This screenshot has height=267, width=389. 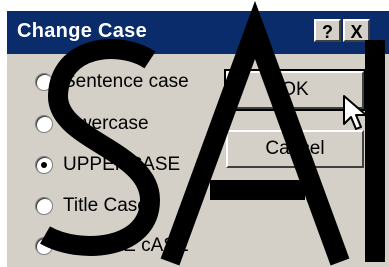 I want to click on option-label: lowercase, so click(x=106, y=123).